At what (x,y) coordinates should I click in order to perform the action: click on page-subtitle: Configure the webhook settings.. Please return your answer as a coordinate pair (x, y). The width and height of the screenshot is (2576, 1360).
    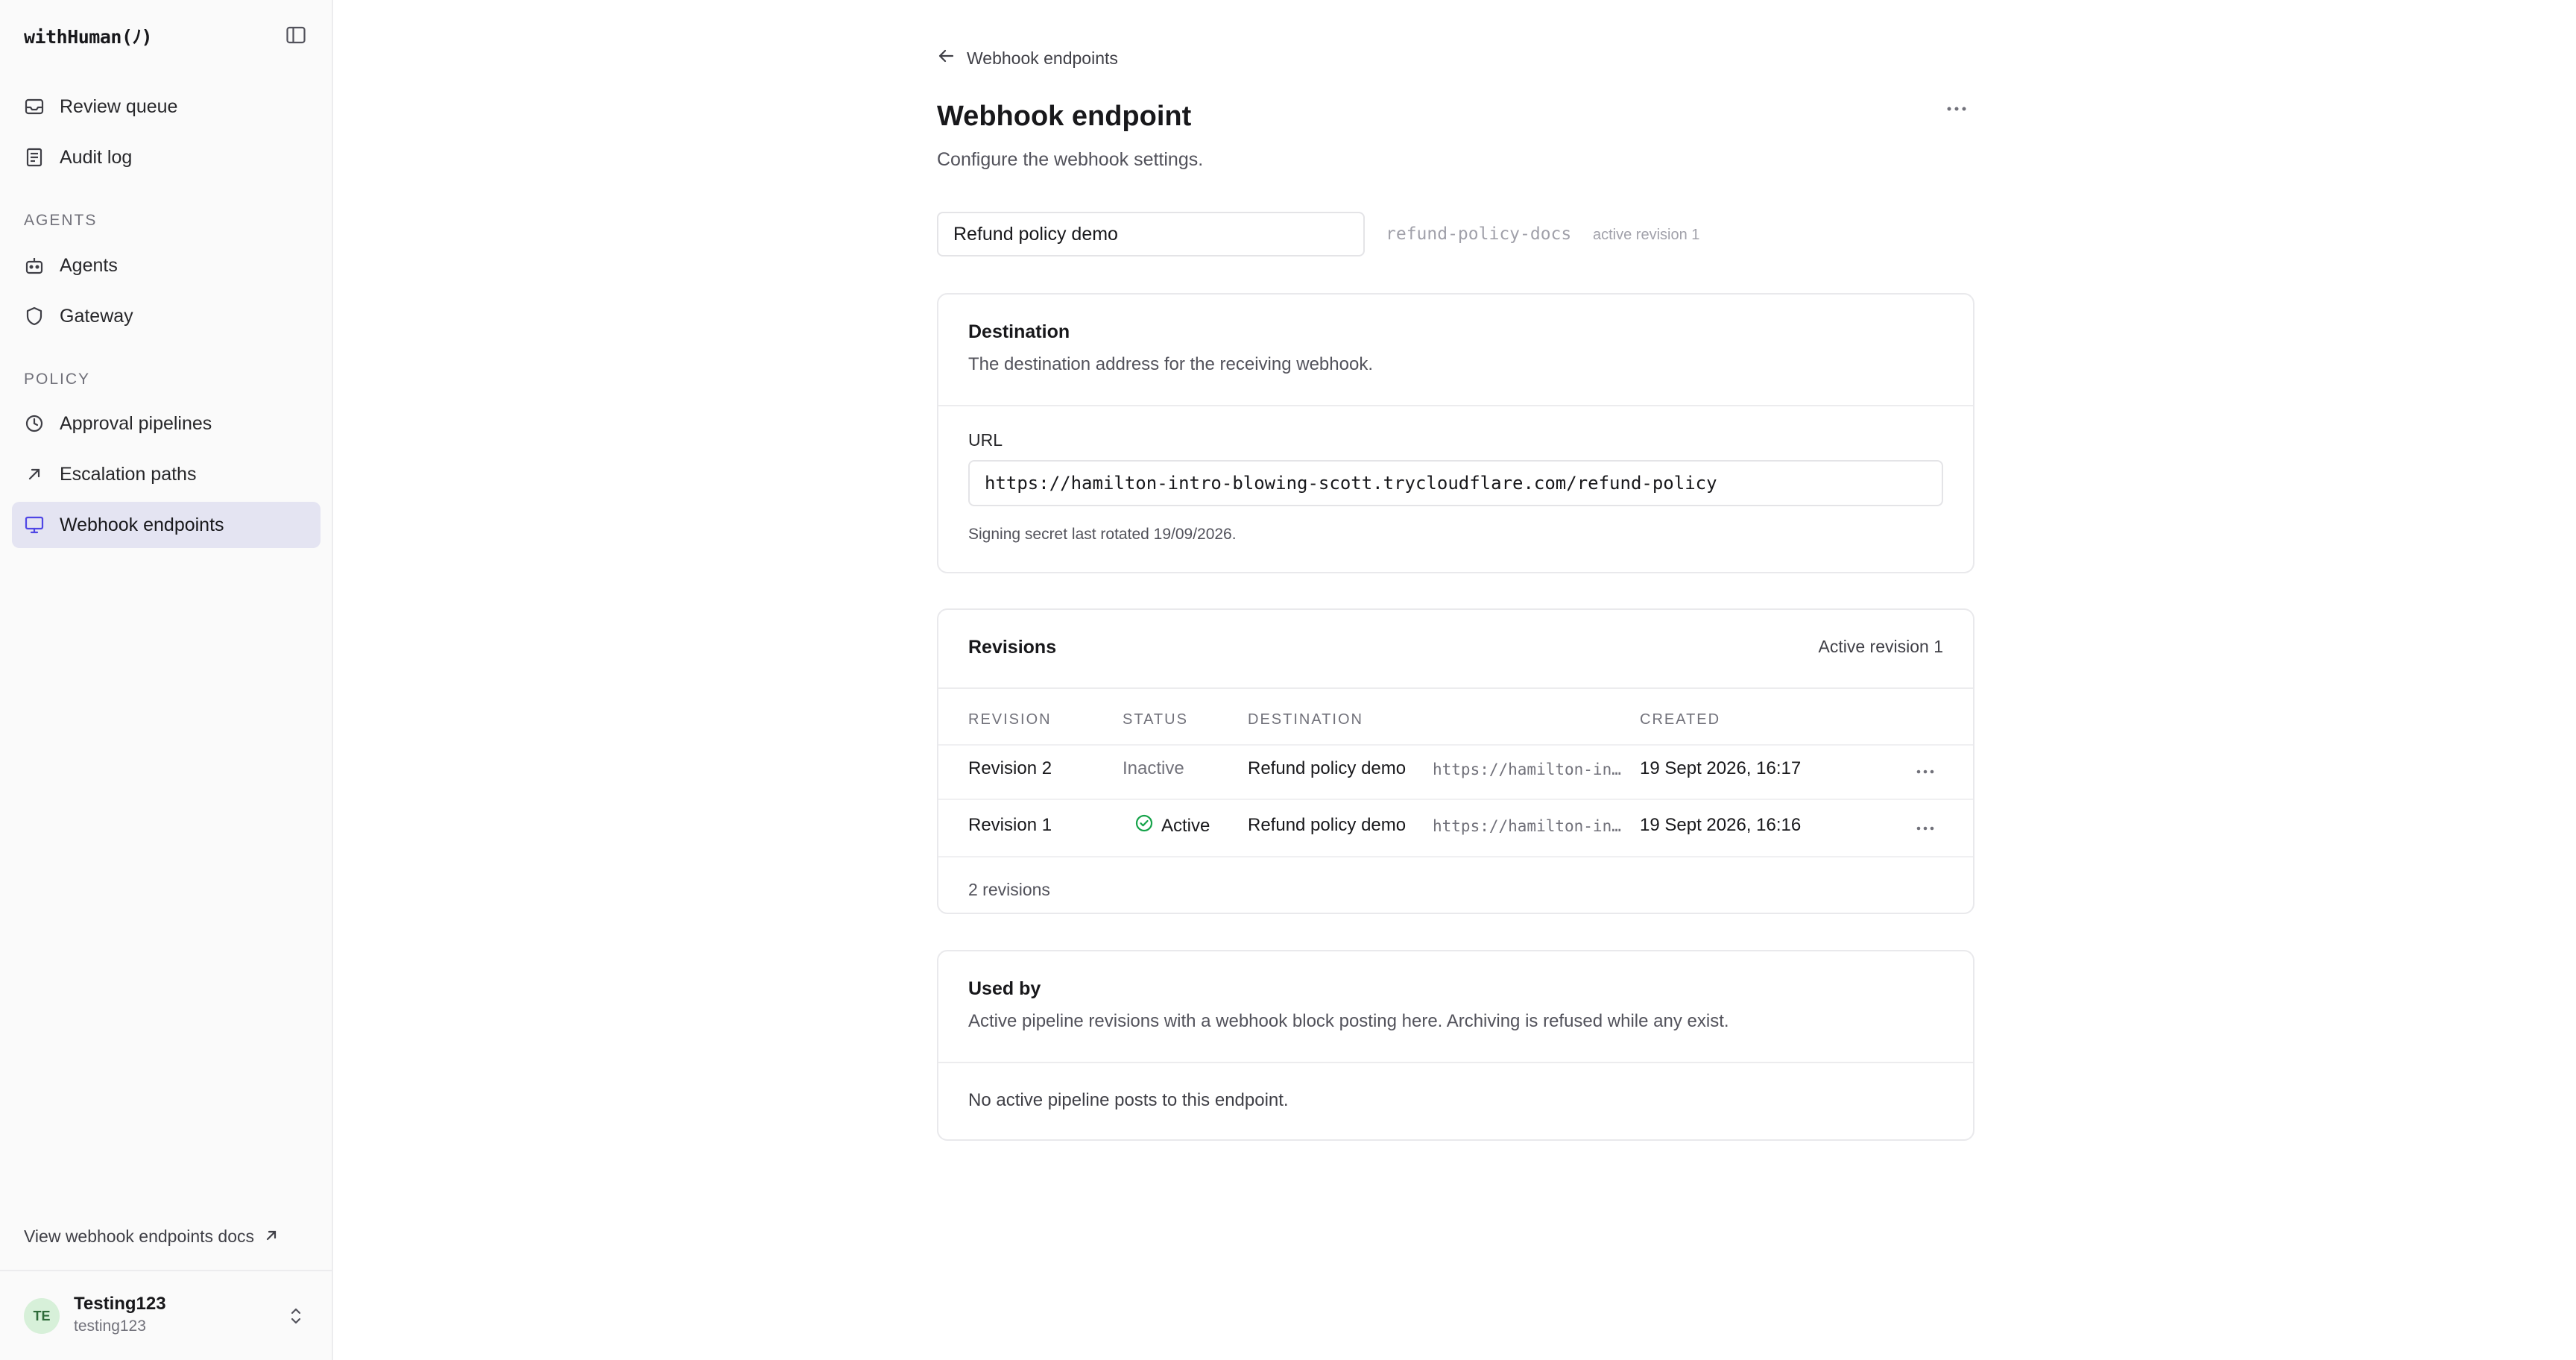
    Looking at the image, I should click on (1070, 159).